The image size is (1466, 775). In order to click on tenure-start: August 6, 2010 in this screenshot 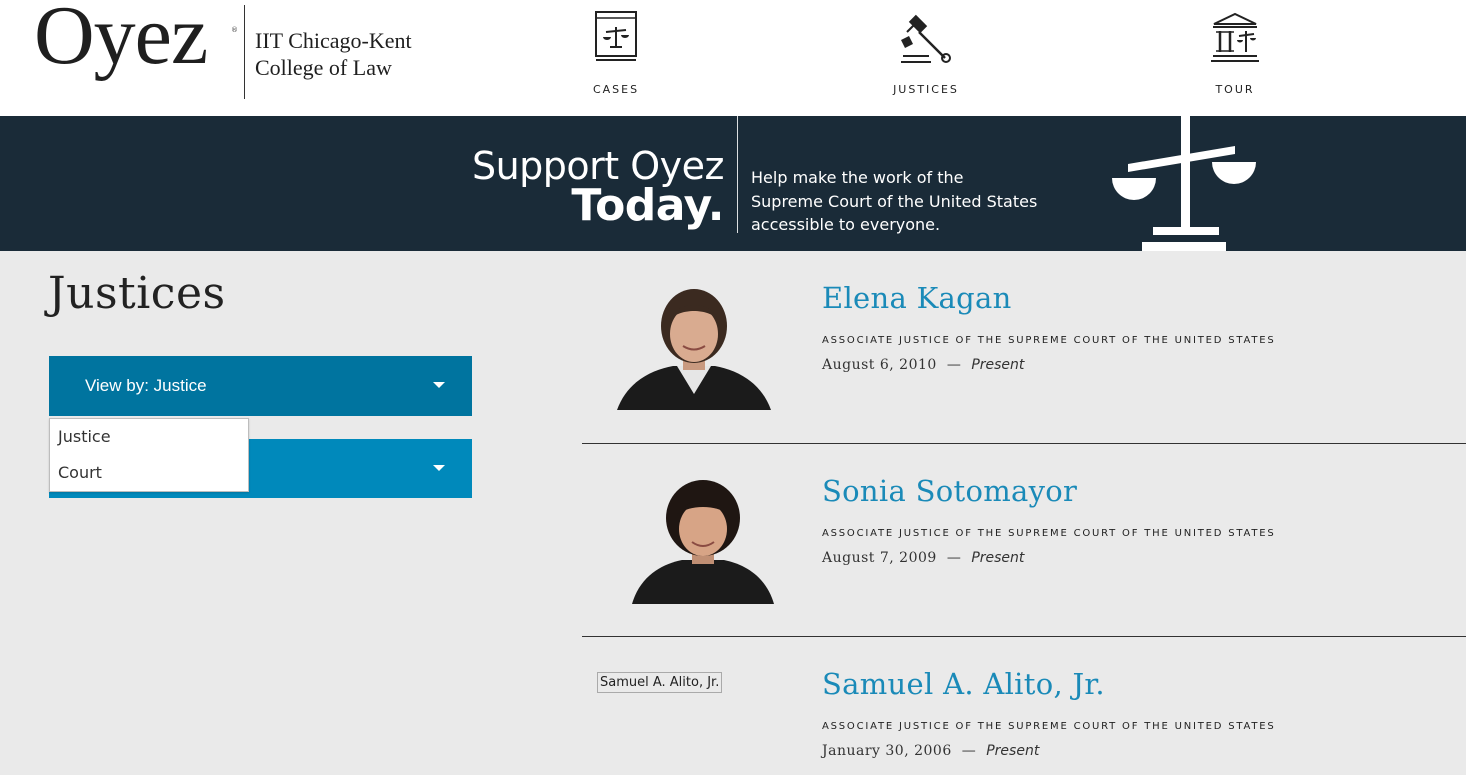, I will do `click(879, 365)`.